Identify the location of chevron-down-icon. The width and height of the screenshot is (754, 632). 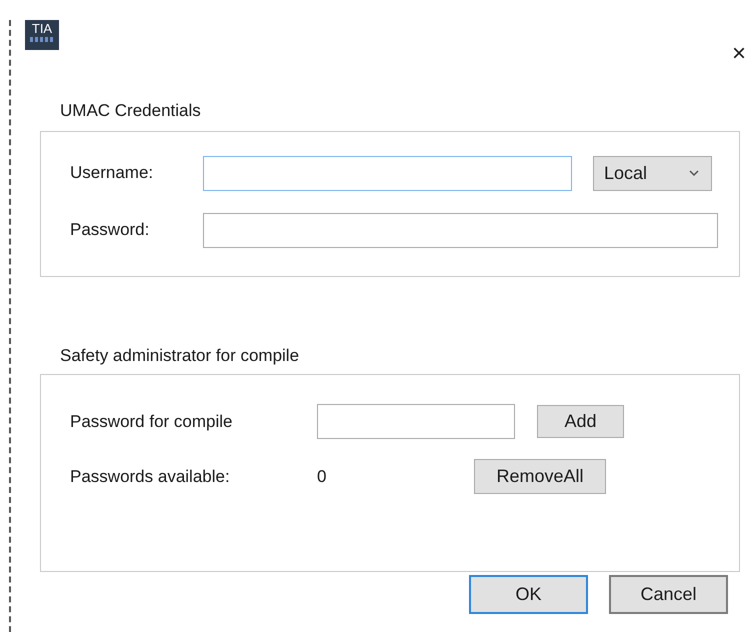
(694, 173).